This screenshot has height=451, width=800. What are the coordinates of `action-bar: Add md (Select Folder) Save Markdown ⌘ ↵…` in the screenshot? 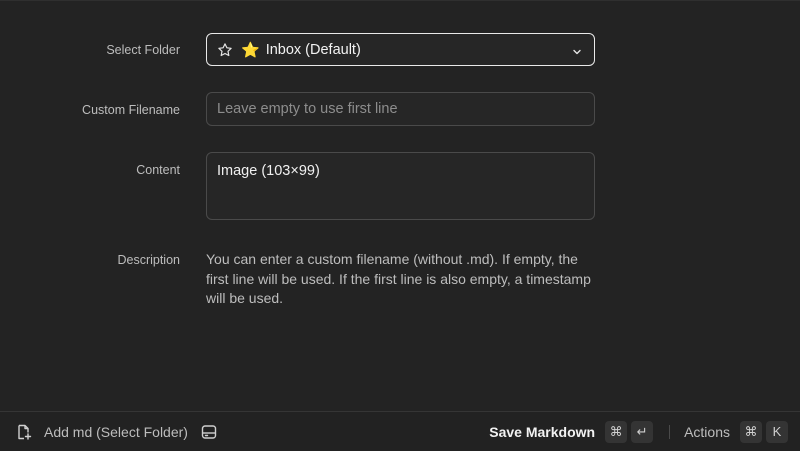 It's located at (400, 431).